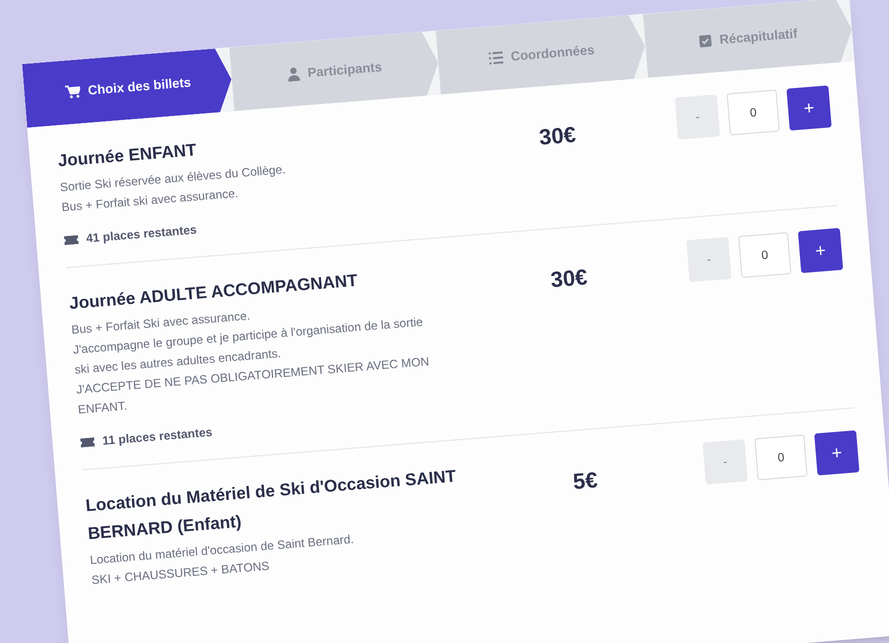  Describe the element at coordinates (103, 408) in the screenshot. I see `ticket-description: ENFANT.` at that location.